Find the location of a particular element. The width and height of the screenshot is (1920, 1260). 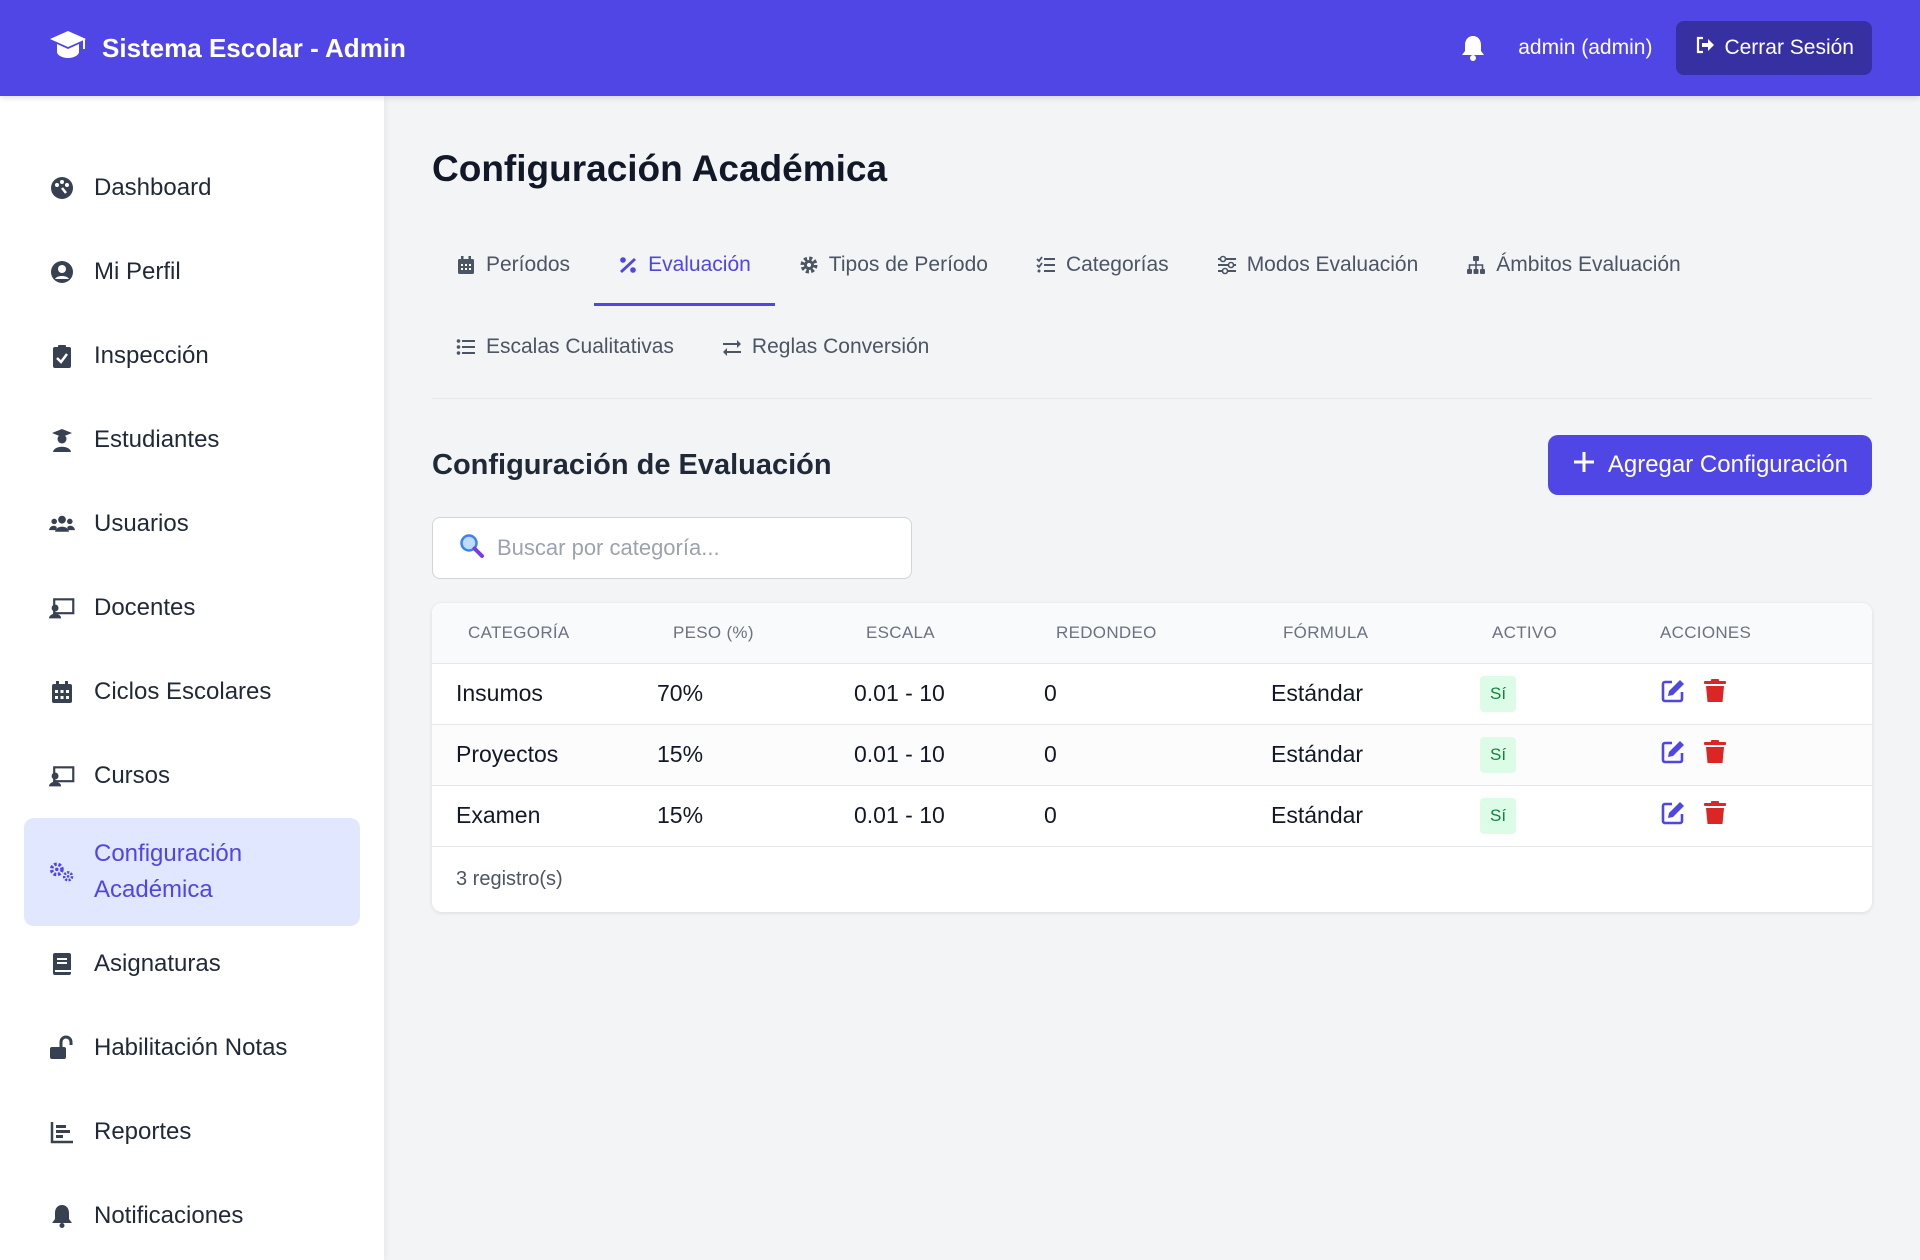

tab-reglas-conversion: Reglas Conversión is located at coordinates (825, 347).